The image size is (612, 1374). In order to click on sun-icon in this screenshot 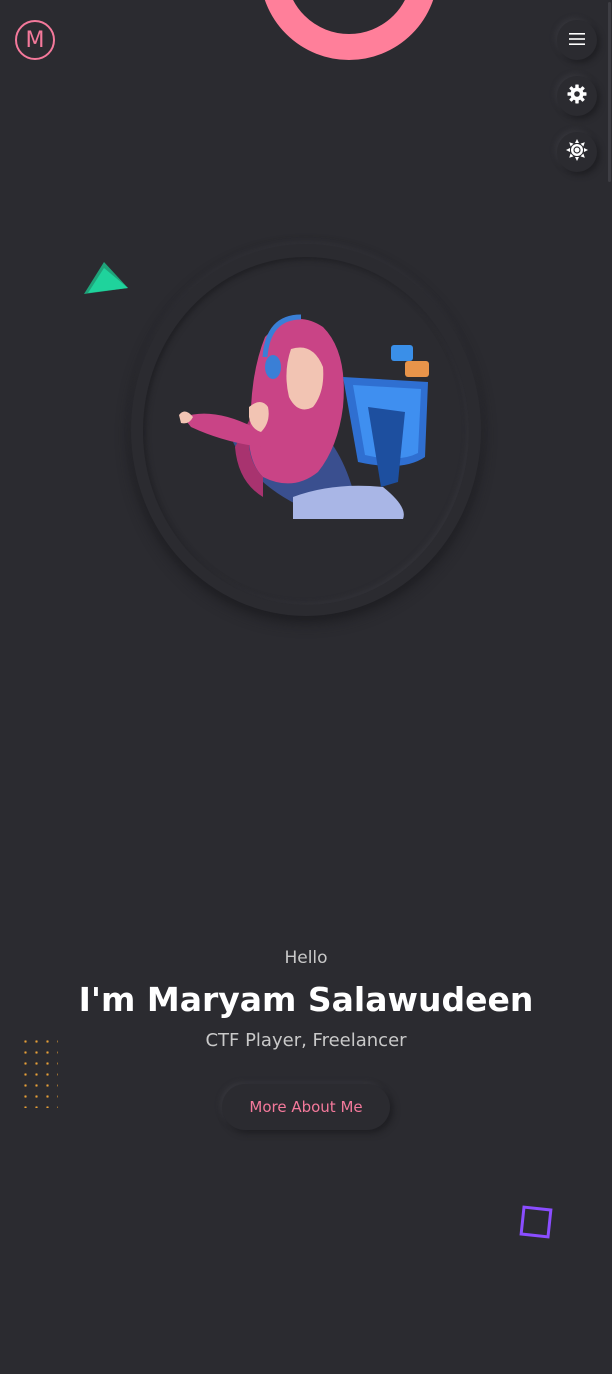, I will do `click(577, 152)`.